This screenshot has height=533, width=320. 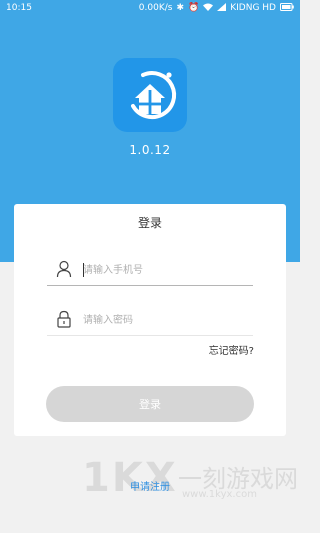 What do you see at coordinates (150, 404) in the screenshot?
I see `login-button: 登录` at bounding box center [150, 404].